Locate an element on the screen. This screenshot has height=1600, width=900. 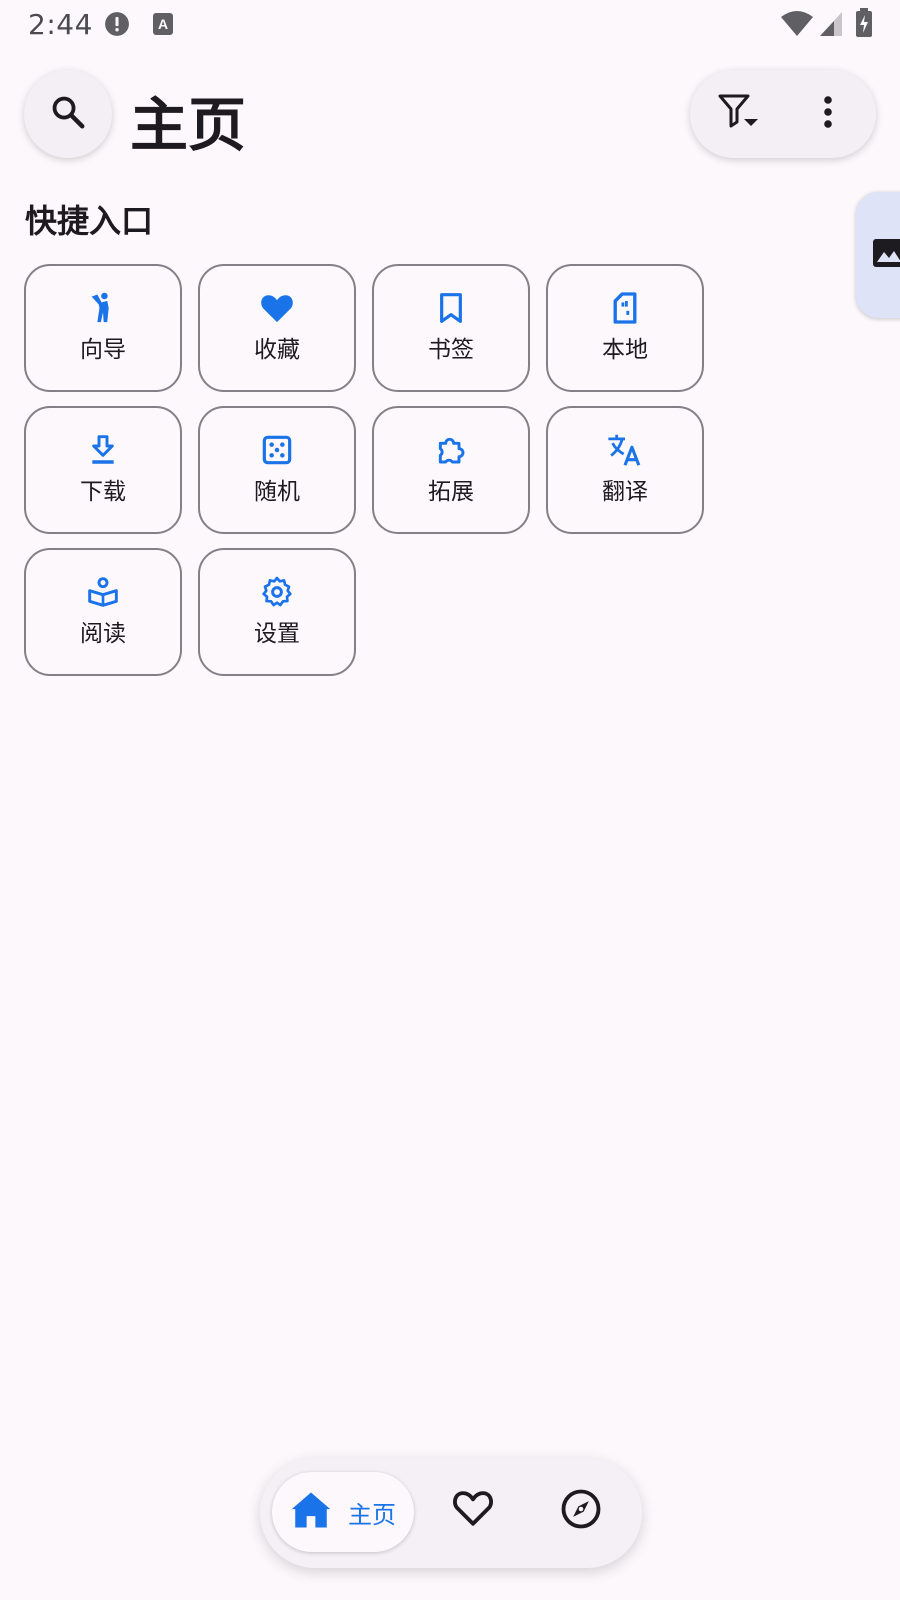
settings-icon is located at coordinates (277, 592).